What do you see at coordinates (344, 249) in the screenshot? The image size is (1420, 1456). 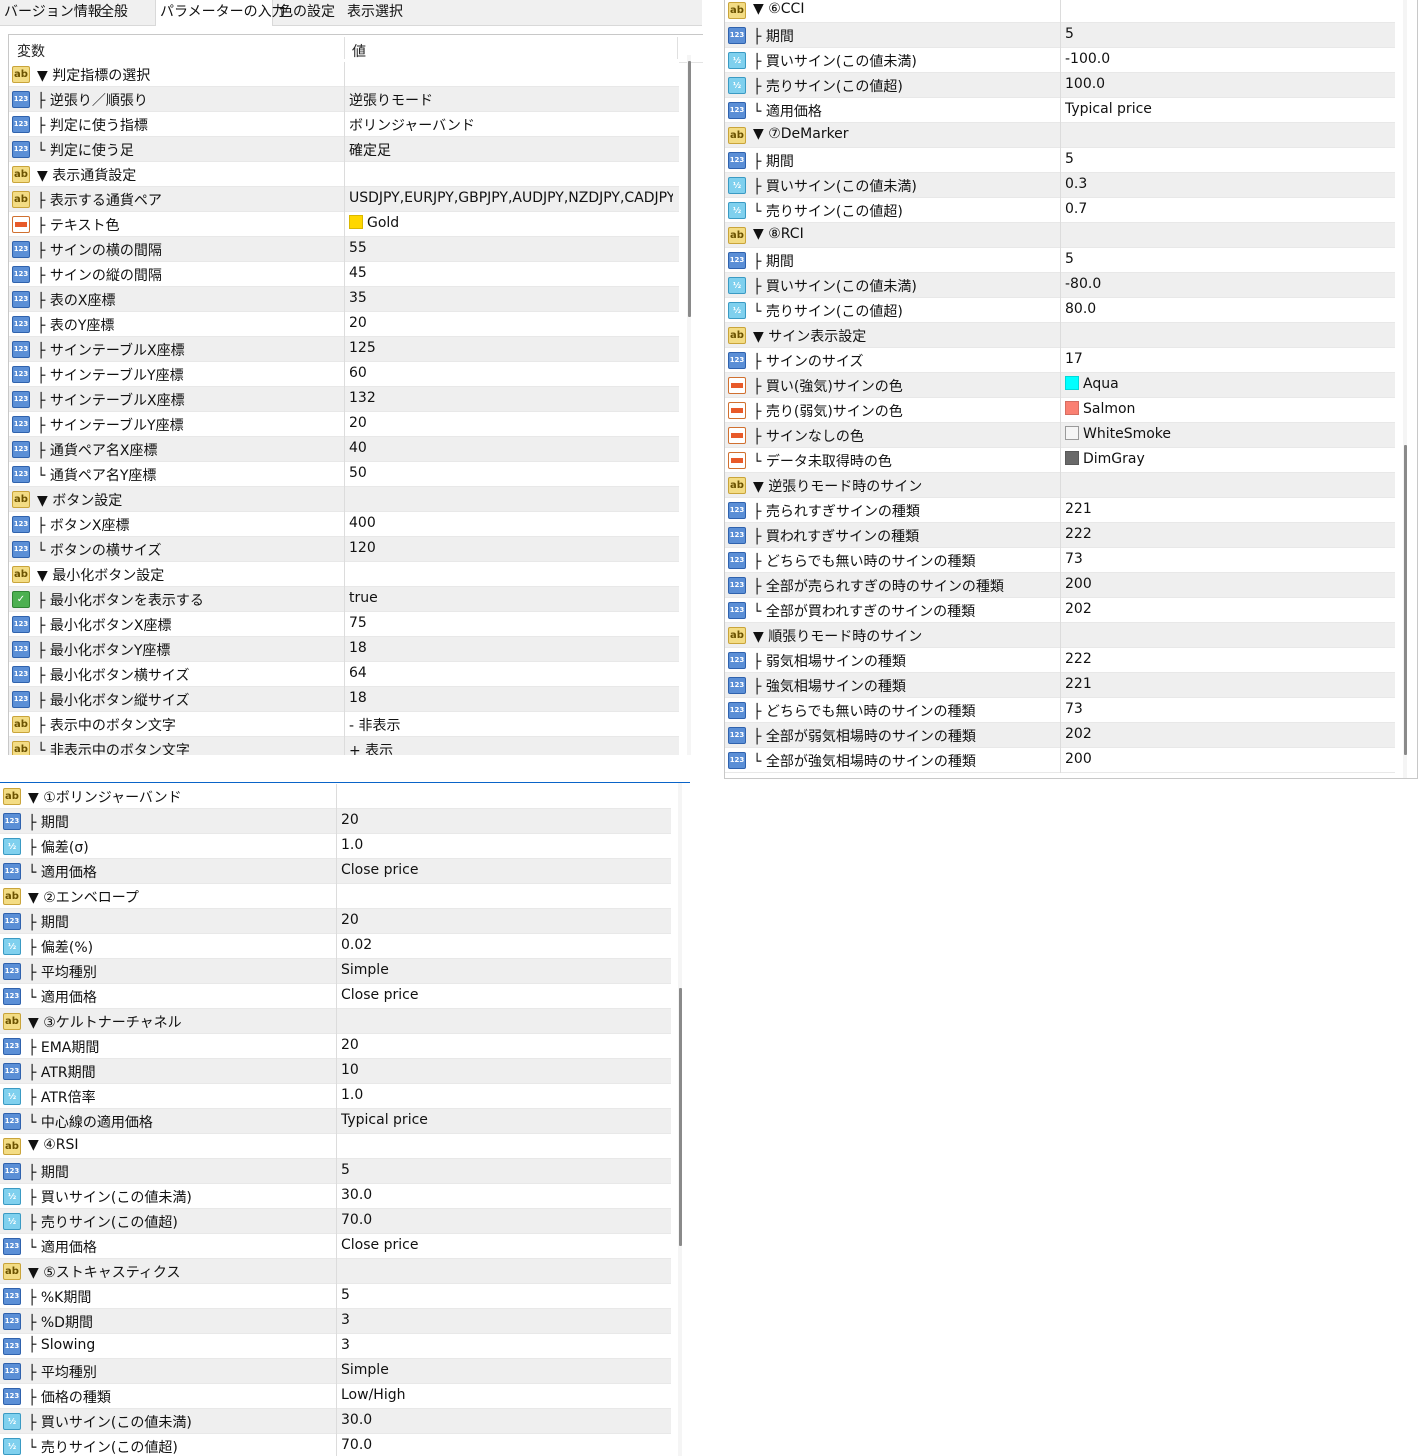 I see `table-row: 123 ├ サインの横の間隔 55` at bounding box center [344, 249].